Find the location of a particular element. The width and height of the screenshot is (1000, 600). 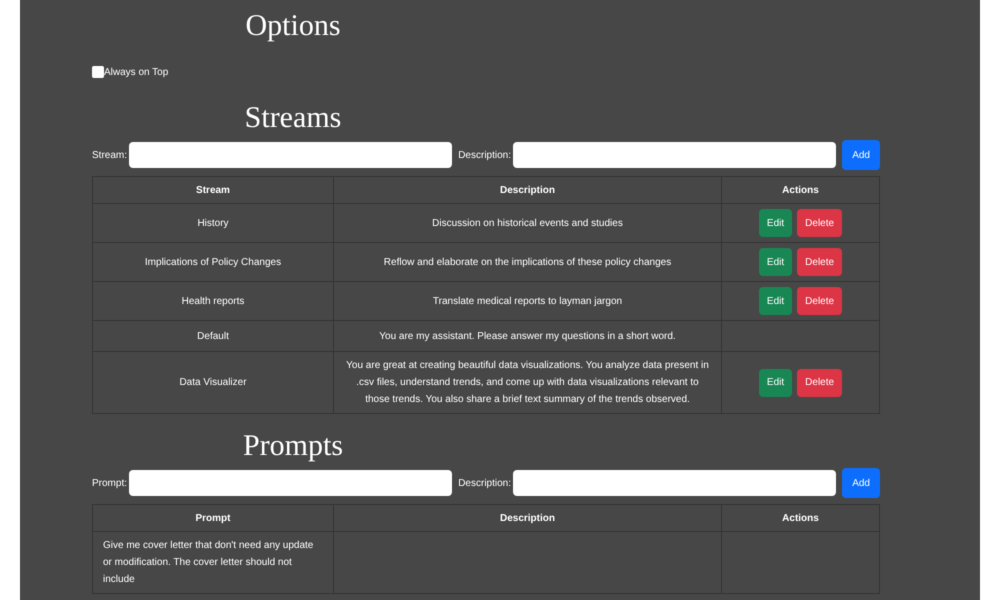

table-cell: You are great at creating beautiful data visualizations. You analyze data present in .csv files, understand trends, and come up with data visualizations relevant to those trends. You also share a brief text summary of the trends observed. is located at coordinates (527, 382).